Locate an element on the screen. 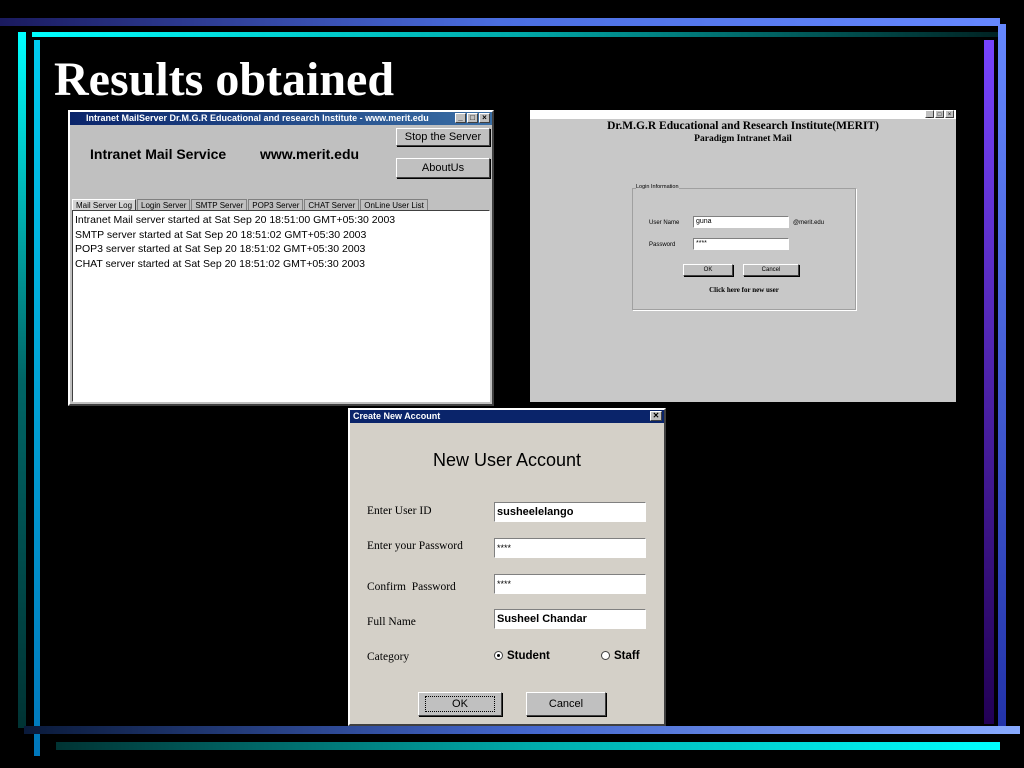 The image size is (1024, 768). student-label: Student is located at coordinates (528, 656).